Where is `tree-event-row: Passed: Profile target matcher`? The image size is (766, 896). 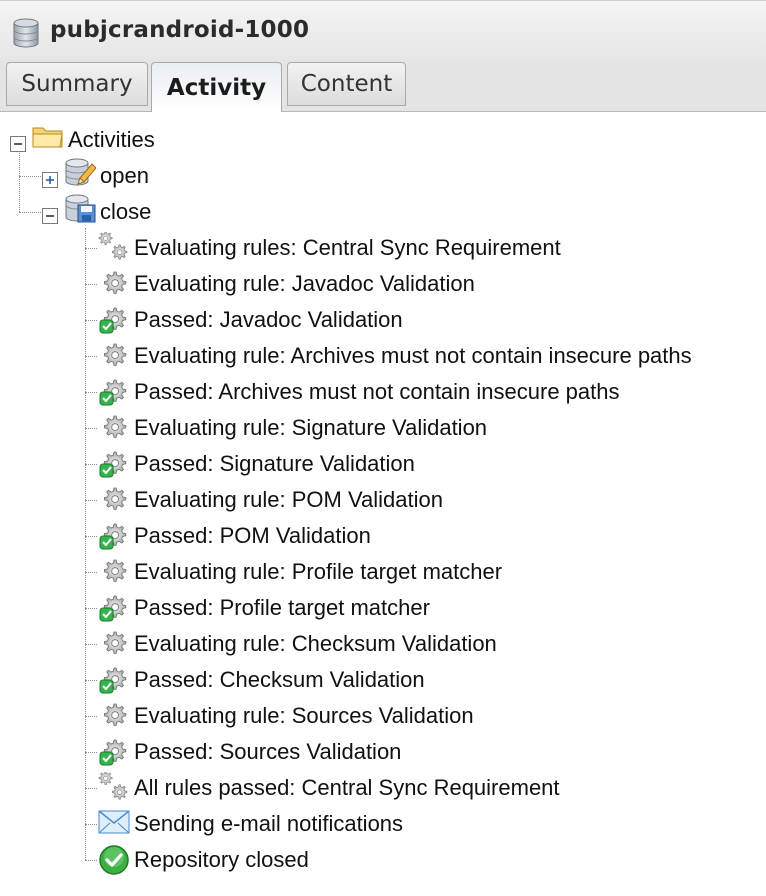 tree-event-row: Passed: Profile target matcher is located at coordinates (264, 608).